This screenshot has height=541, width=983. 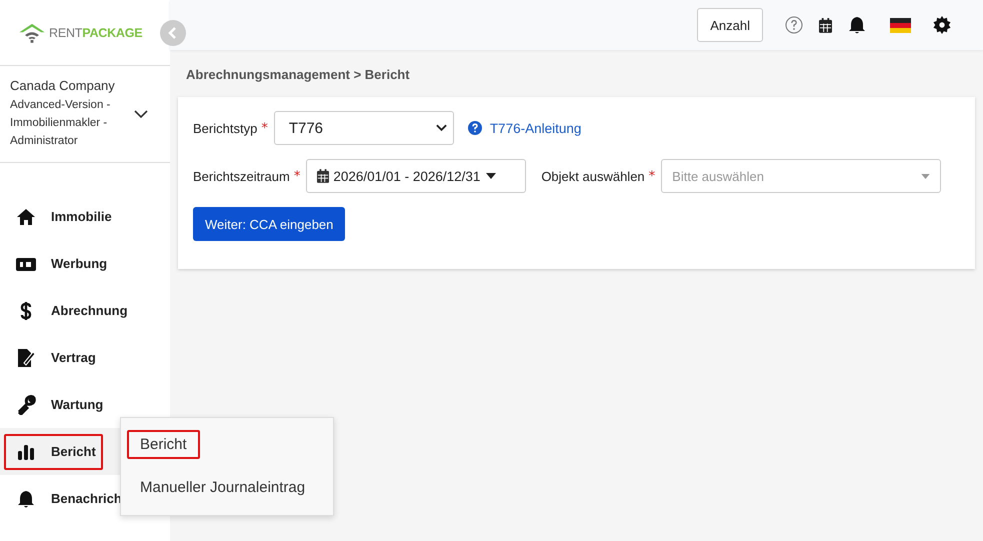 What do you see at coordinates (26, 358) in the screenshot?
I see `document-pen-icon` at bounding box center [26, 358].